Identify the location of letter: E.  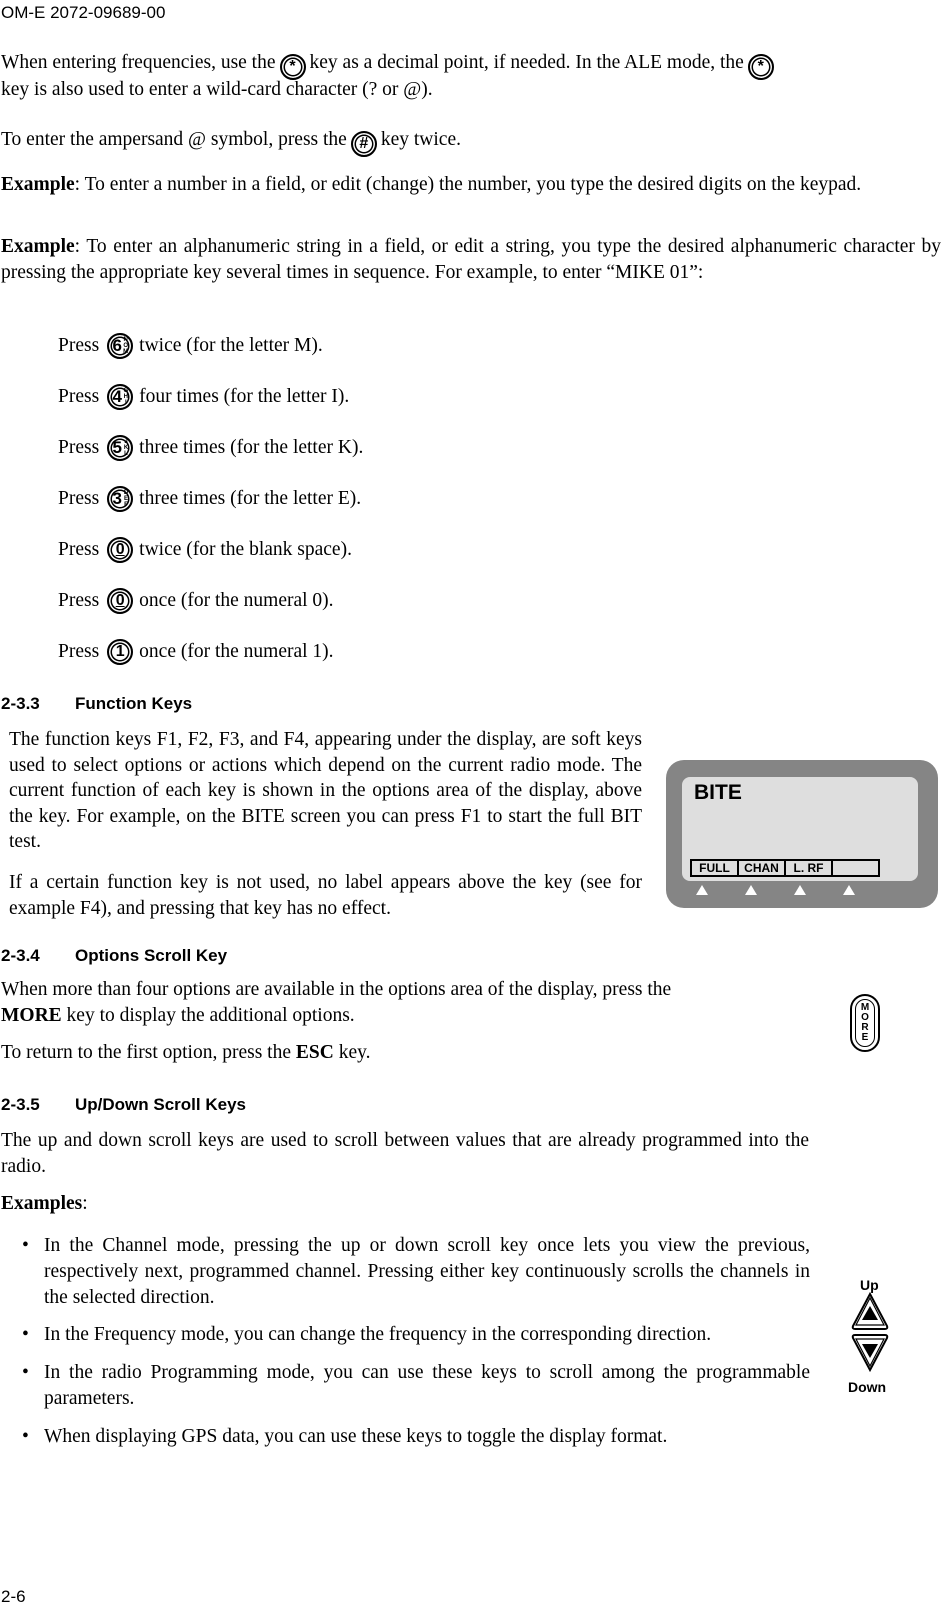
(865, 1037).